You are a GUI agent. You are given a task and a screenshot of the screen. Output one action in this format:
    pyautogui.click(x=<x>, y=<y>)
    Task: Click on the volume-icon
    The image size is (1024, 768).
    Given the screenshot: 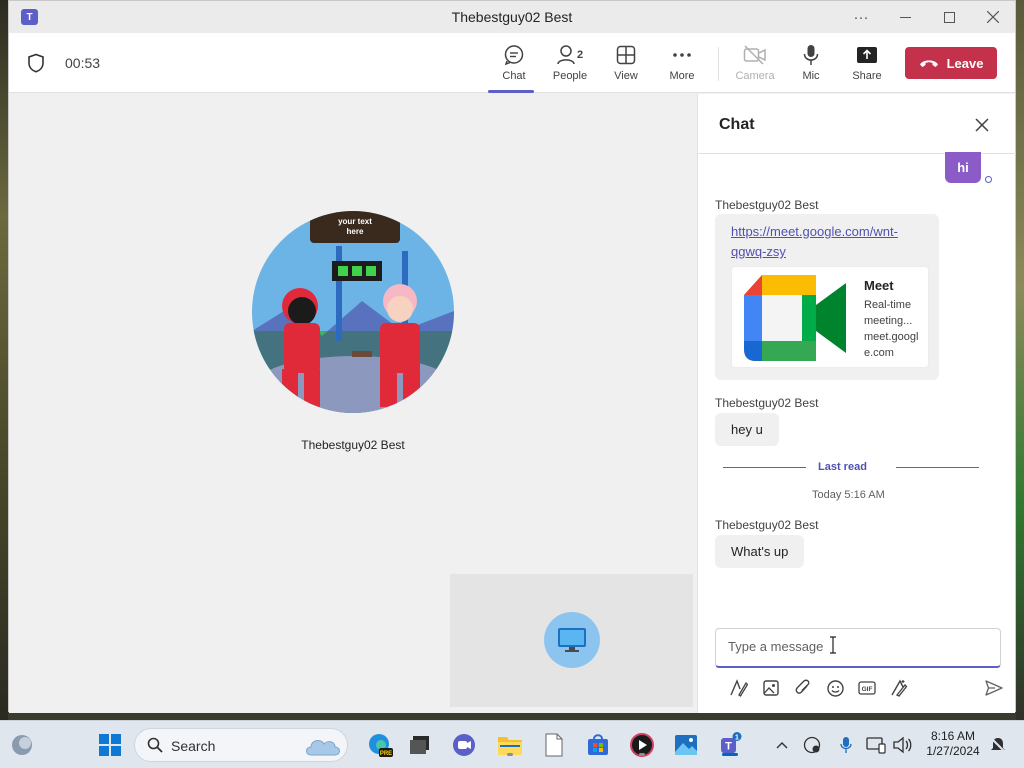 What is the action you would take?
    pyautogui.click(x=902, y=745)
    